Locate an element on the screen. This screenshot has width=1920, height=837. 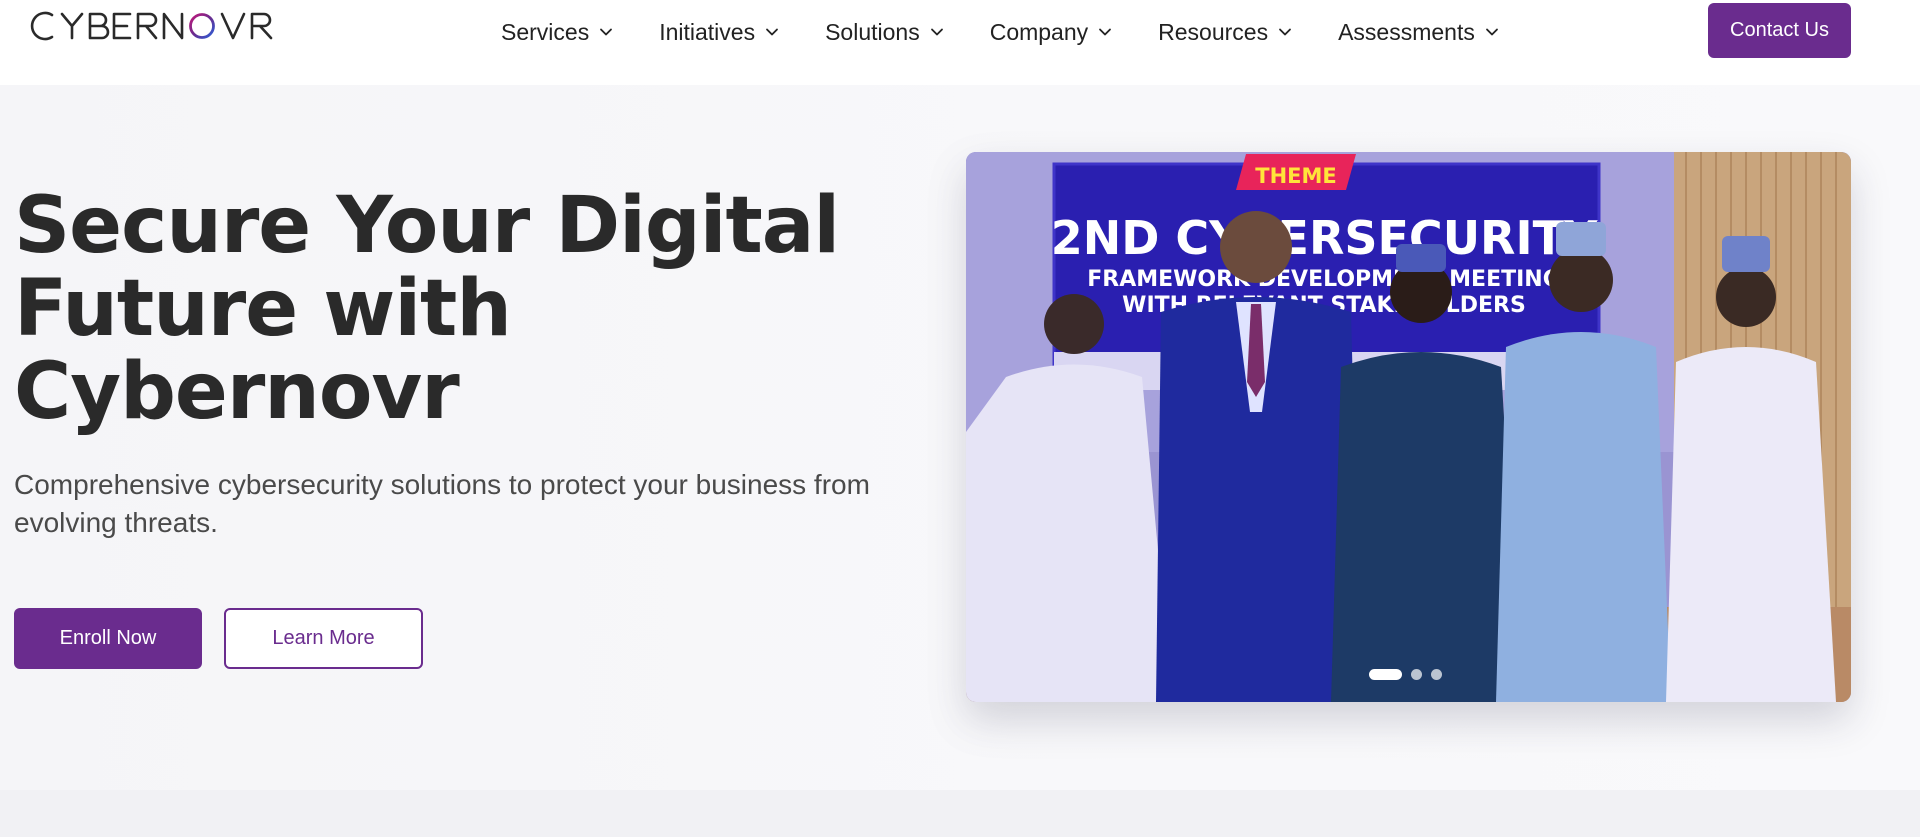
banner-theme-tag: THEME is located at coordinates (1296, 176).